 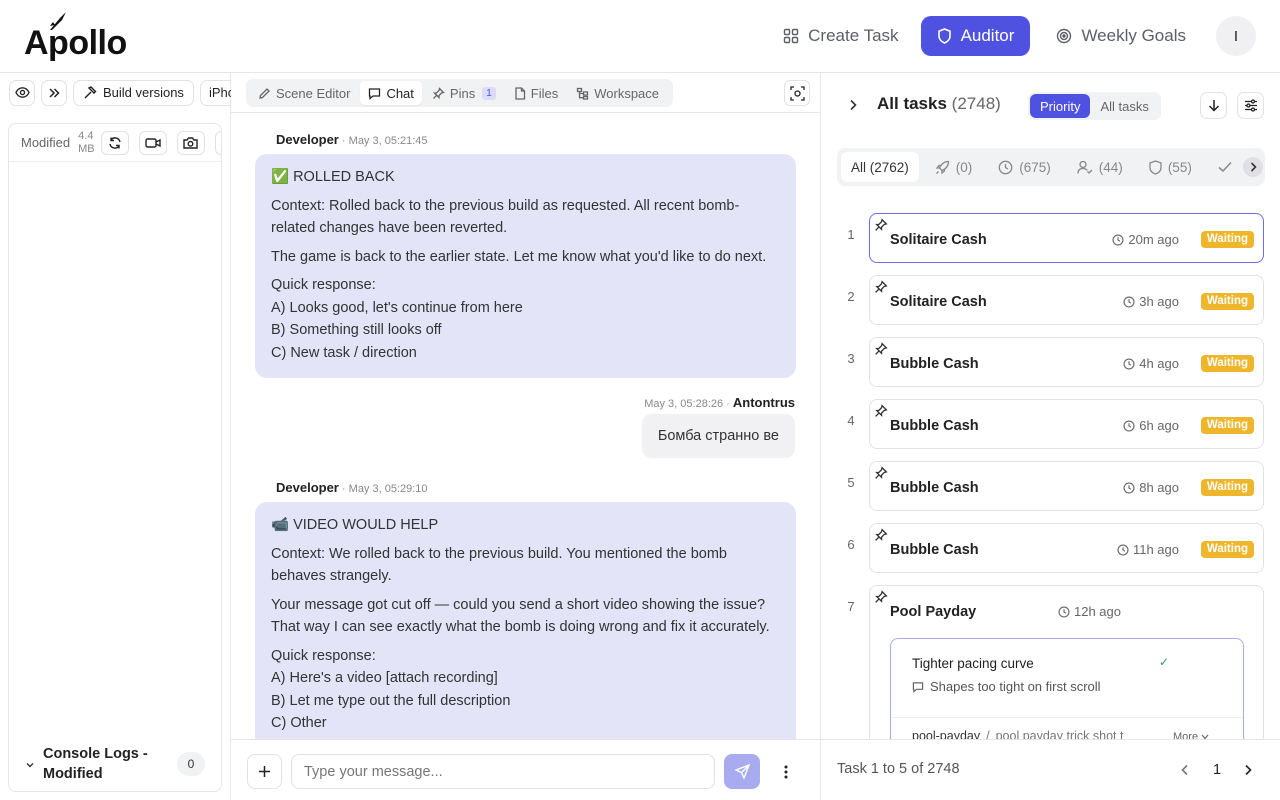 I want to click on task-card: Bubble Cash 4h ago Waiting, so click(x=1066, y=362).